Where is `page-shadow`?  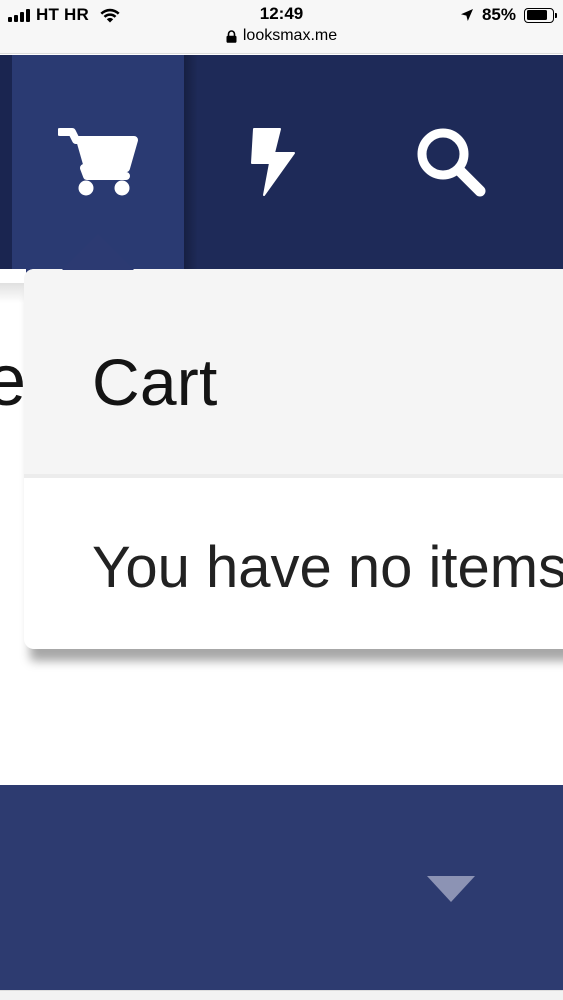 page-shadow is located at coordinates (13, 293).